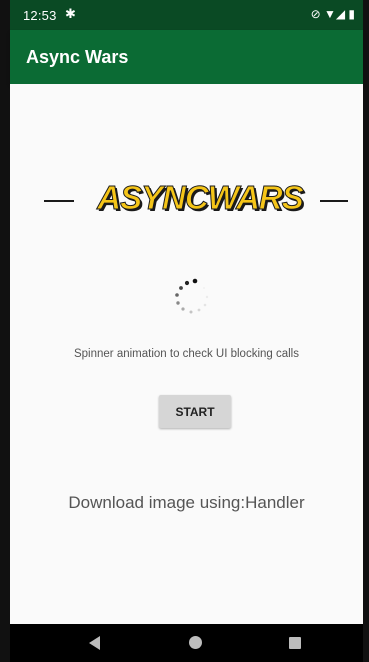  Describe the element at coordinates (192, 296) in the screenshot. I see `loading-spinner-icon` at that location.